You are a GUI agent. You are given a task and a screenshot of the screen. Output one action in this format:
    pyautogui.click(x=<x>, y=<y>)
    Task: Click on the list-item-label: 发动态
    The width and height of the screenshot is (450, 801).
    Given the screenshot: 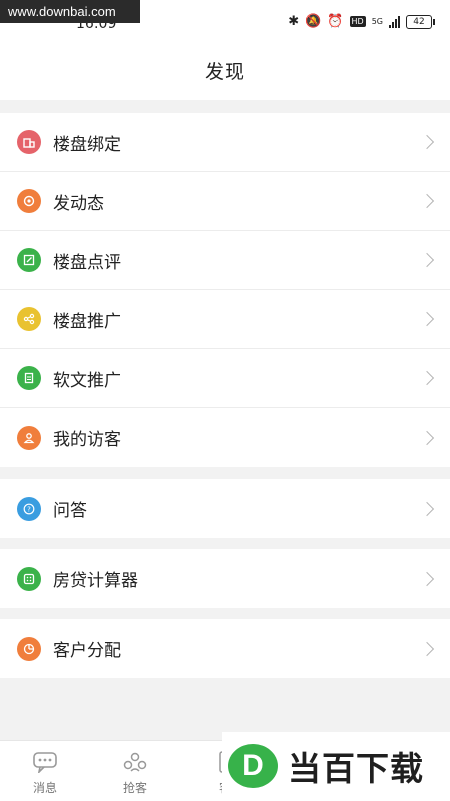 What is the action you would take?
    pyautogui.click(x=78, y=203)
    